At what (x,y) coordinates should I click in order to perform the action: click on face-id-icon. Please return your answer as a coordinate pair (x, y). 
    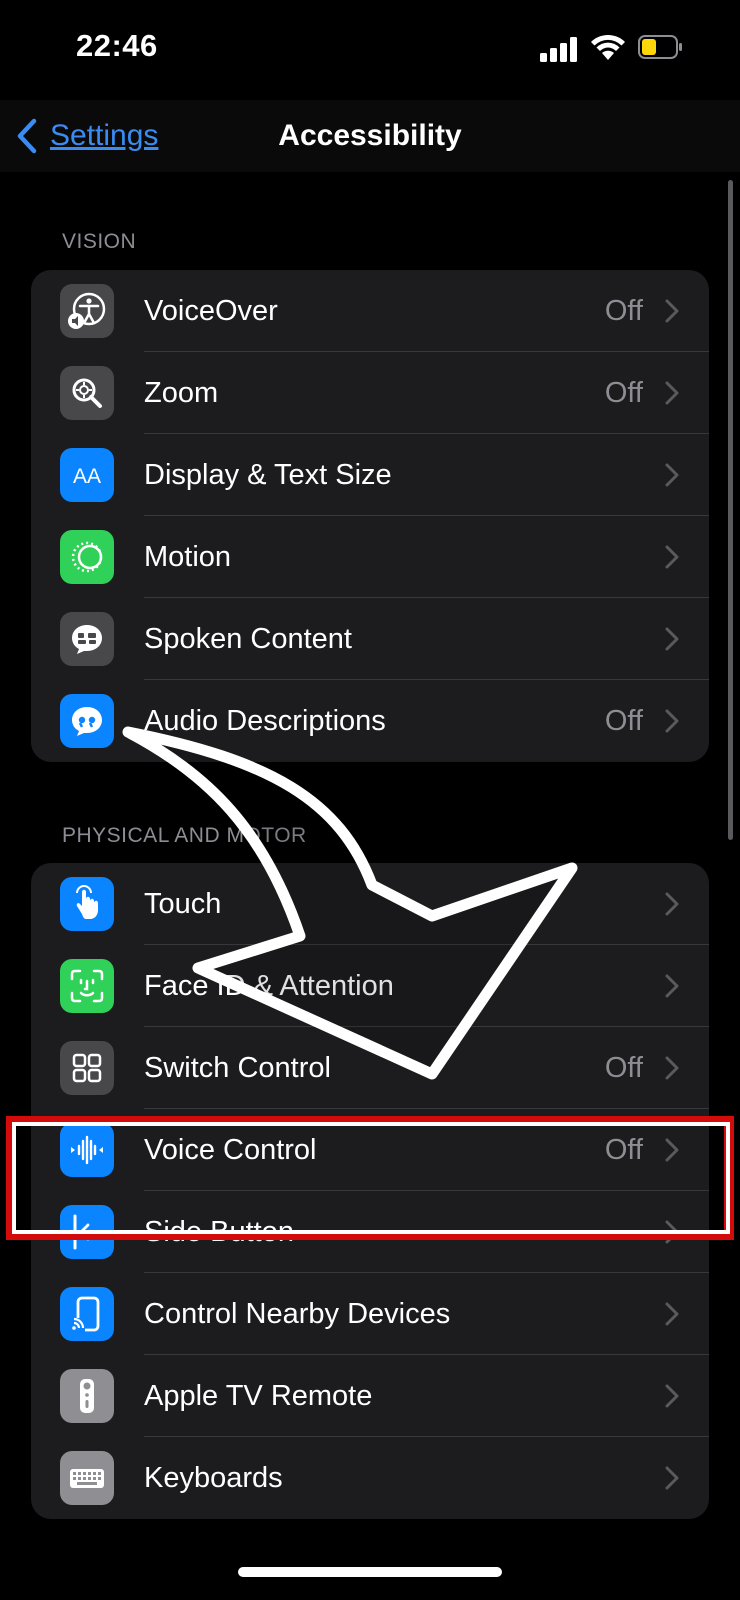
    Looking at the image, I should click on (87, 986).